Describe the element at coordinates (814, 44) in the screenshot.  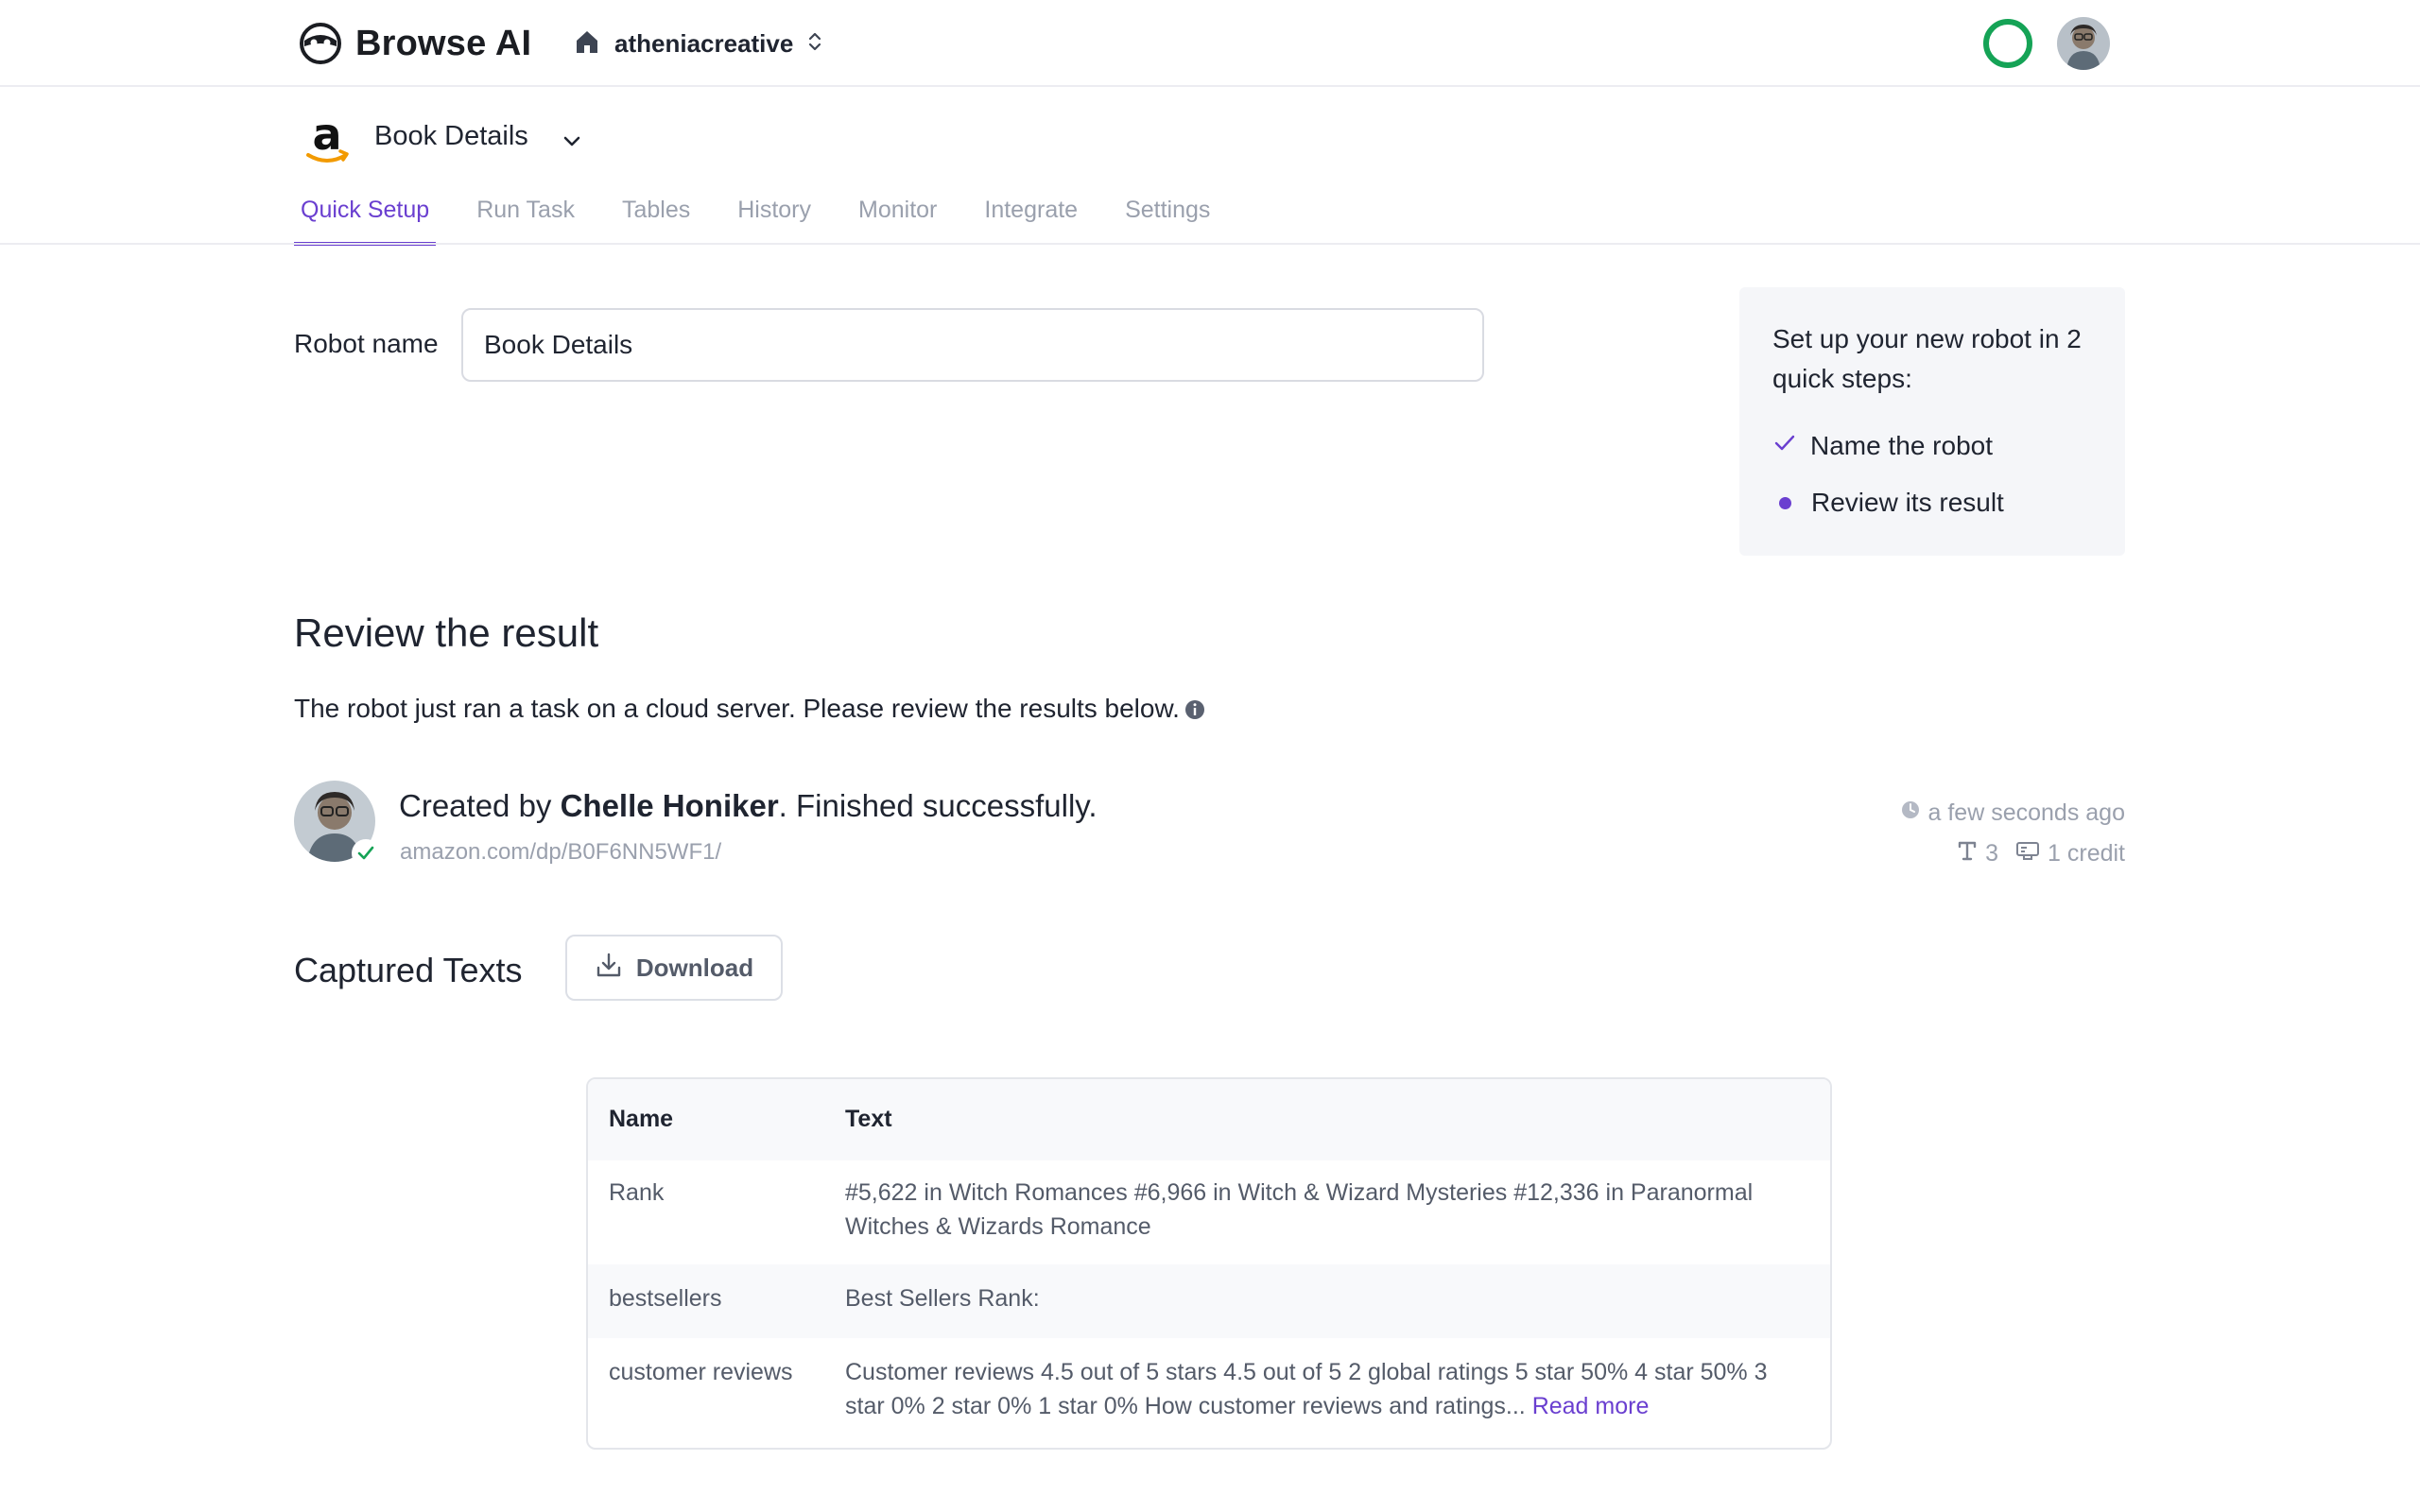
I see `chevron-up-down-icon` at that location.